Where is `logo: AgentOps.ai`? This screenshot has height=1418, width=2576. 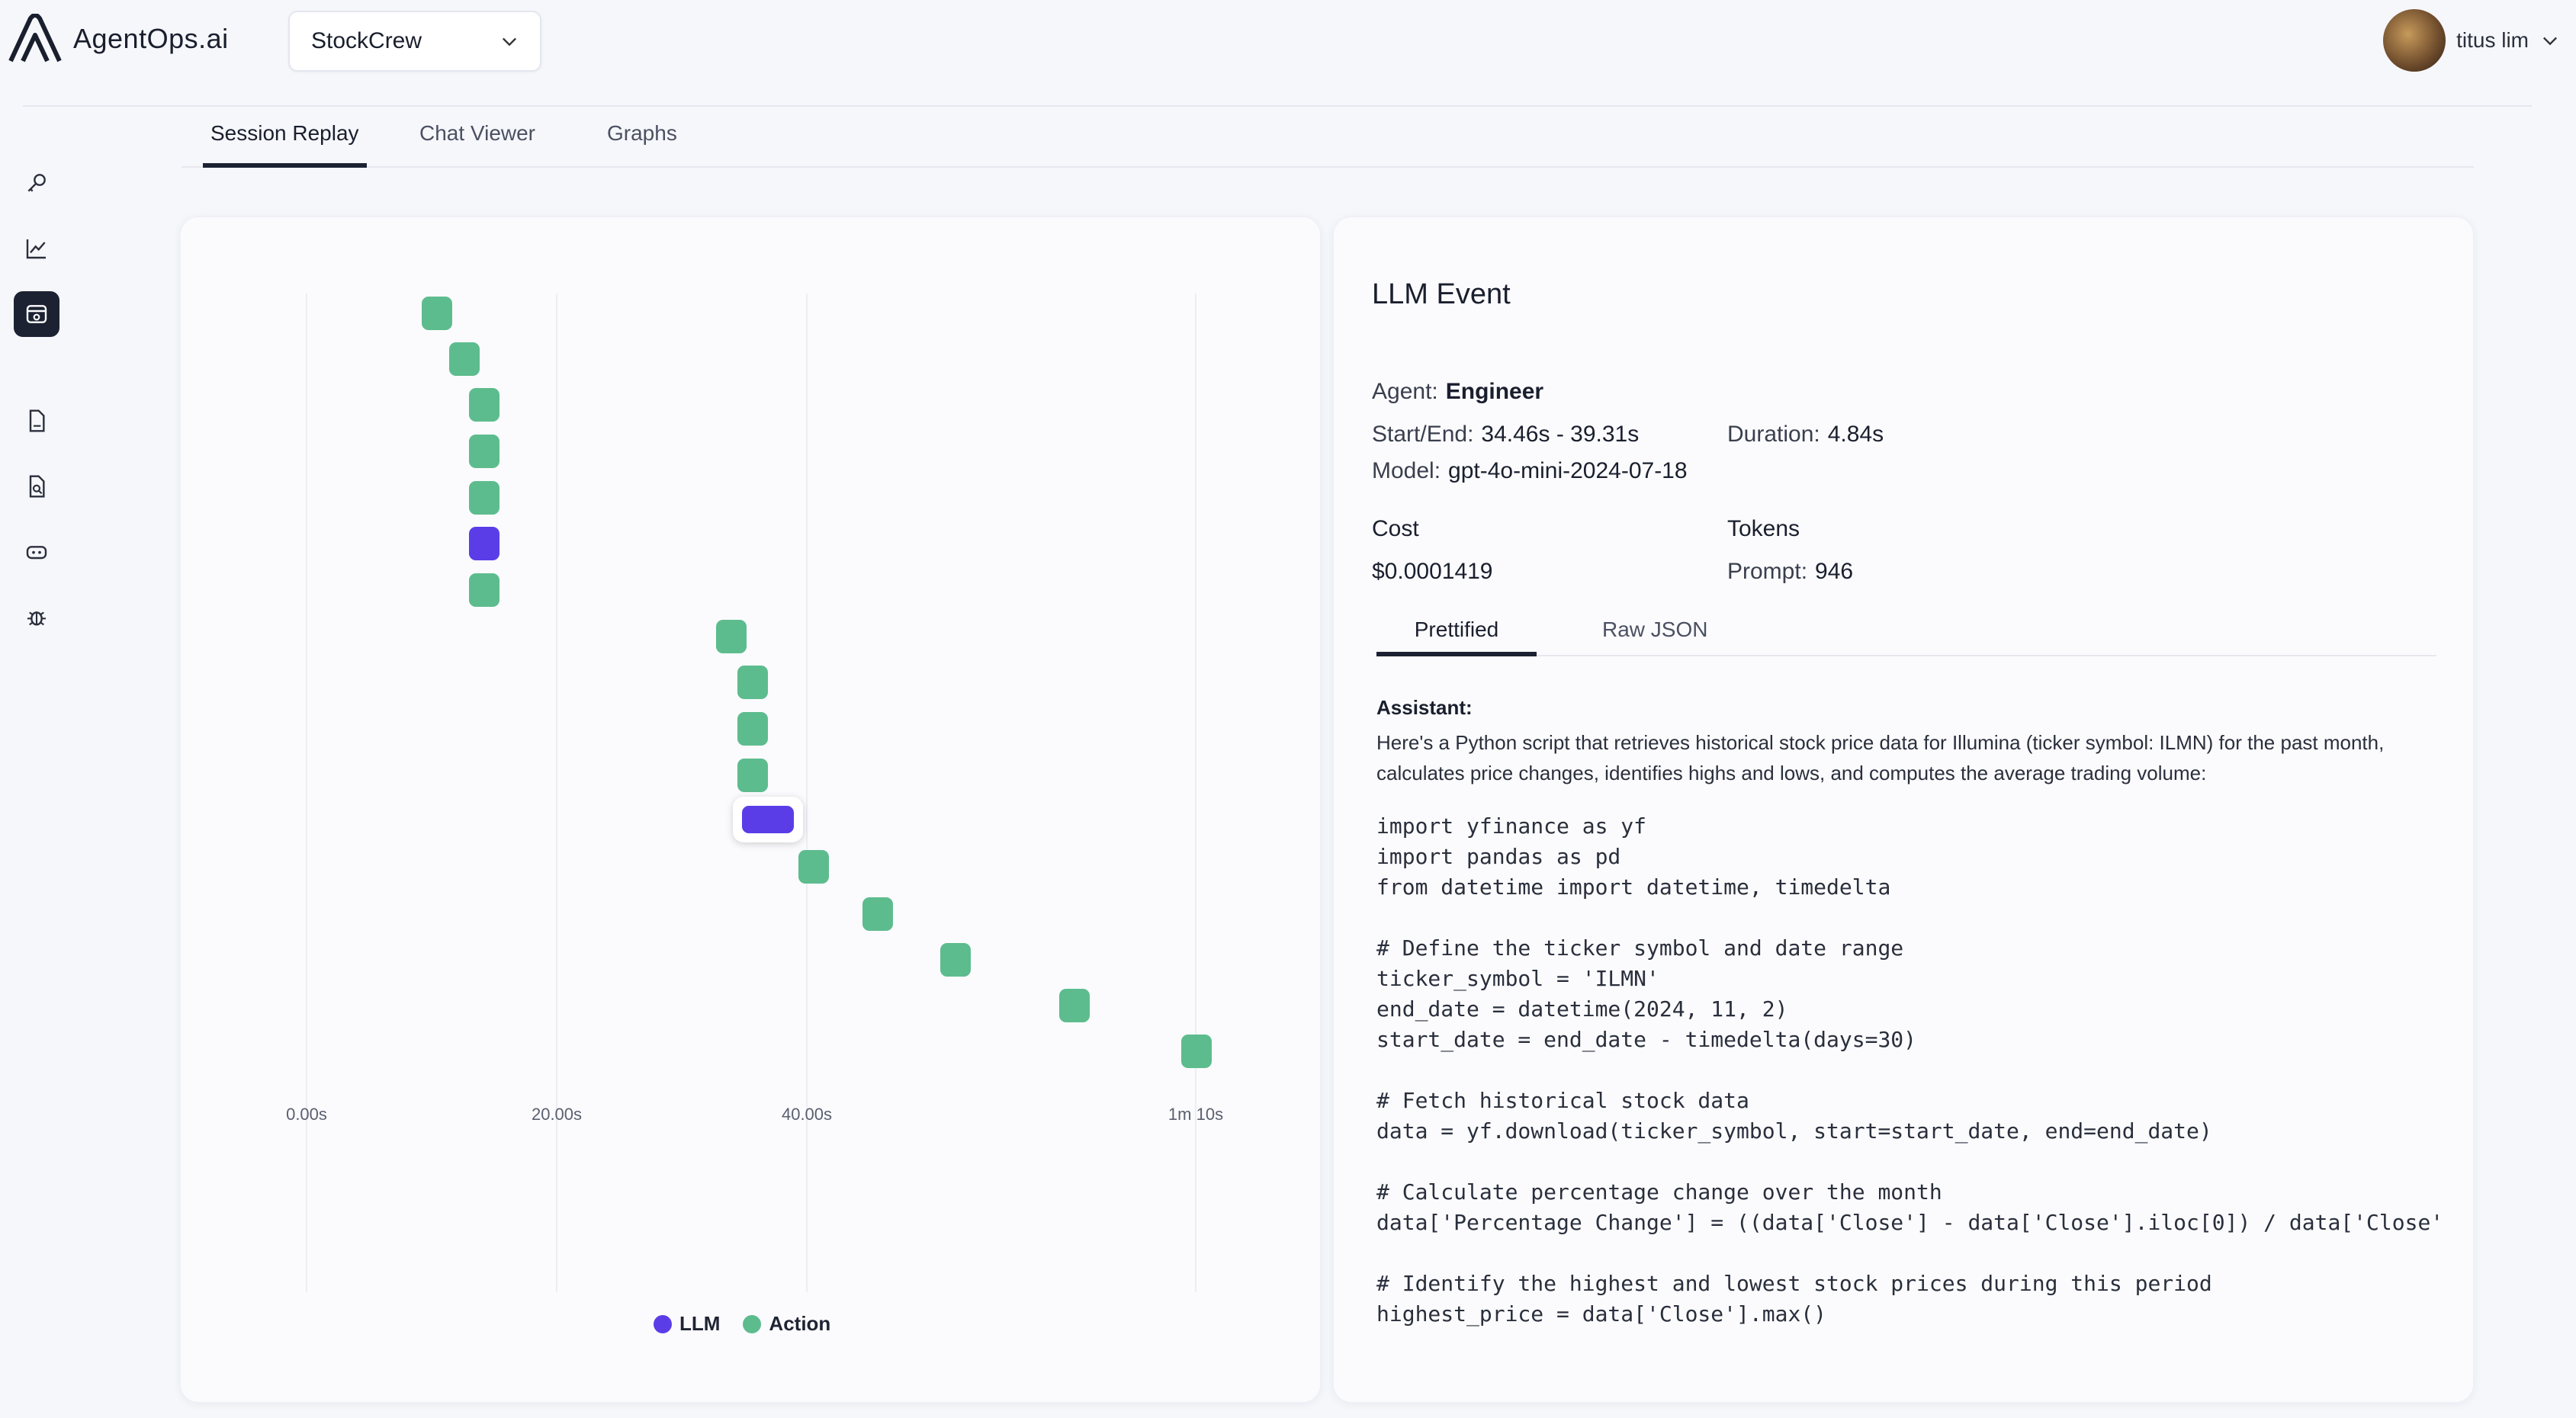
logo: AgentOps.ai is located at coordinates (118, 39).